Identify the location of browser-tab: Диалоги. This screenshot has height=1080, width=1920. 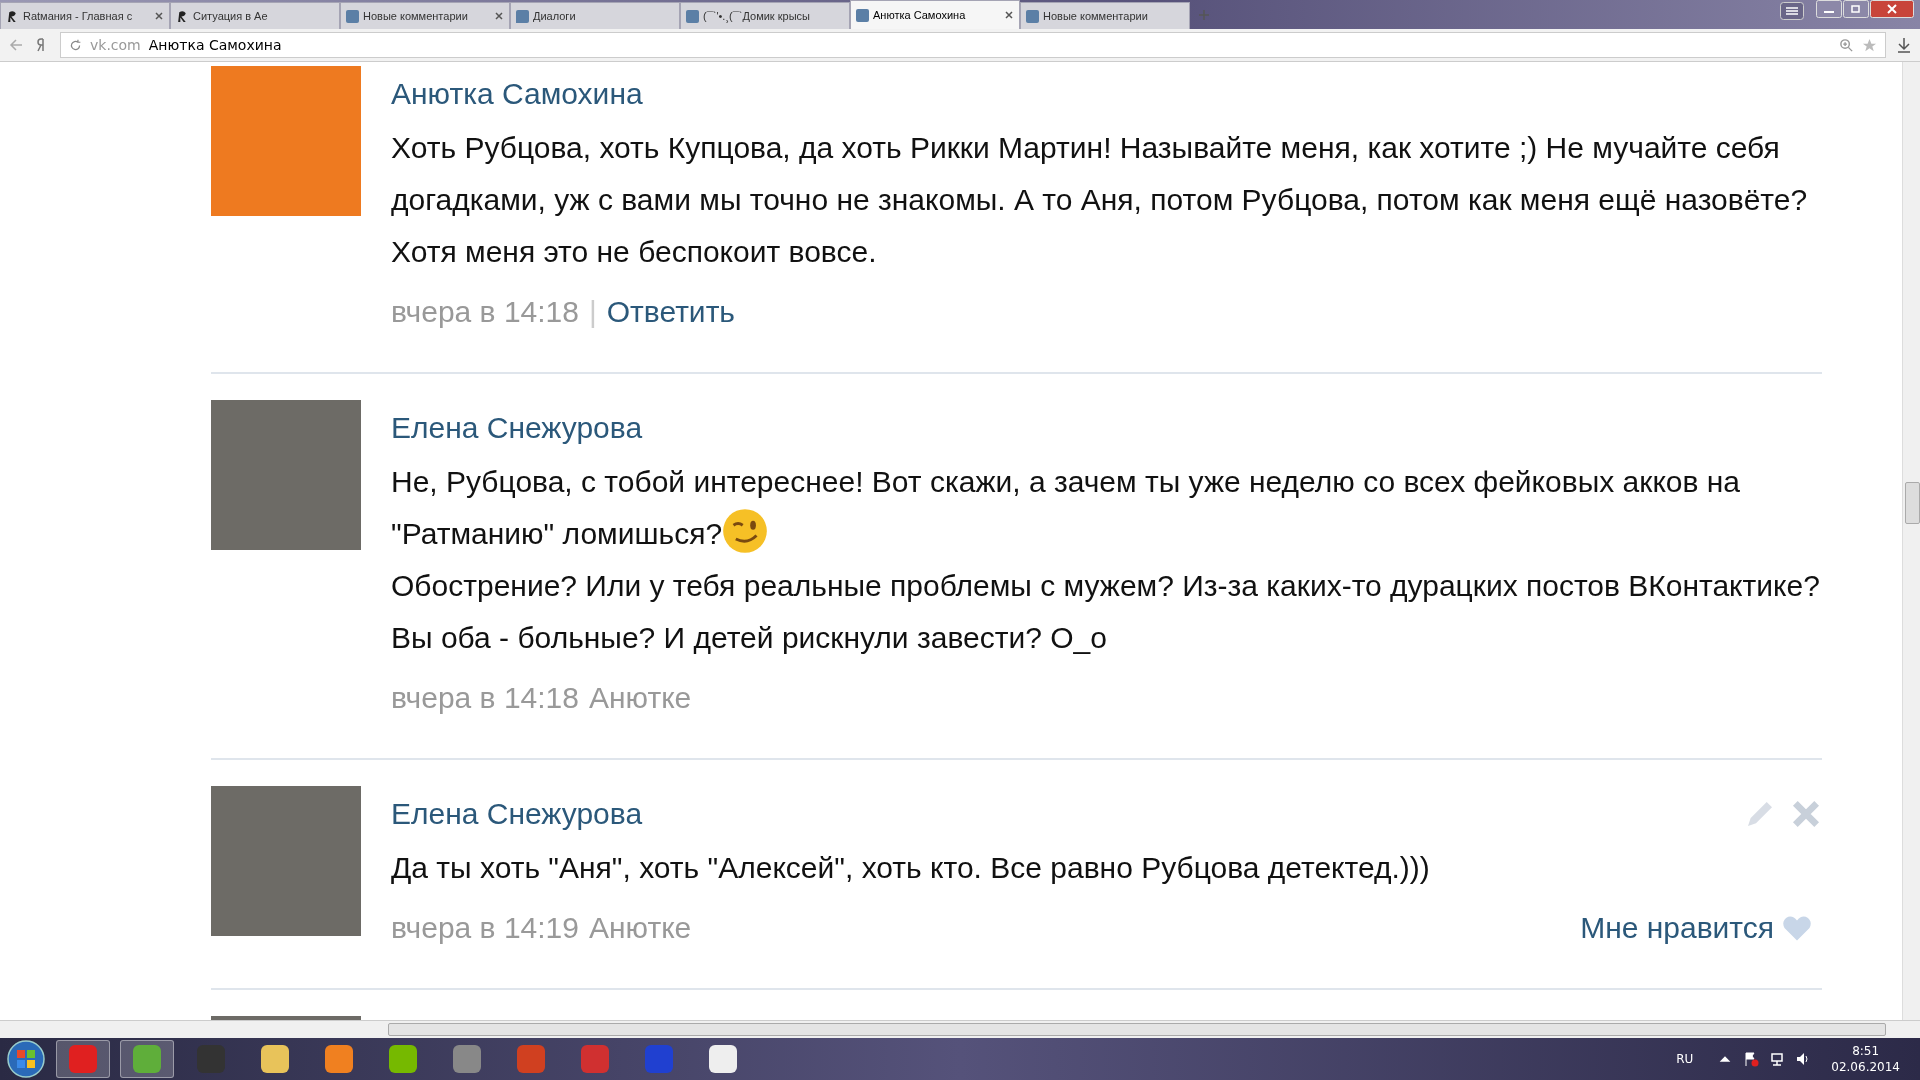
(595, 15).